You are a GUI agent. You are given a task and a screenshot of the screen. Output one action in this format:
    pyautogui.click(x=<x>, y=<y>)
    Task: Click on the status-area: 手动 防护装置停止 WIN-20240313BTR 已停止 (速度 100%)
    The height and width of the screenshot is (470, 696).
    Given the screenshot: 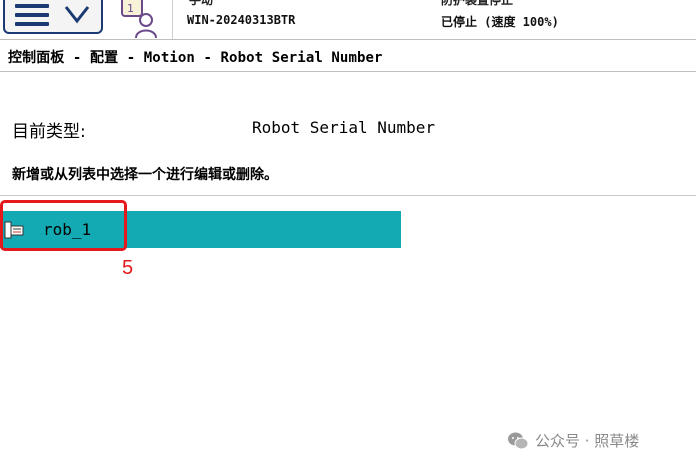 What is the action you would take?
    pyautogui.click(x=434, y=19)
    